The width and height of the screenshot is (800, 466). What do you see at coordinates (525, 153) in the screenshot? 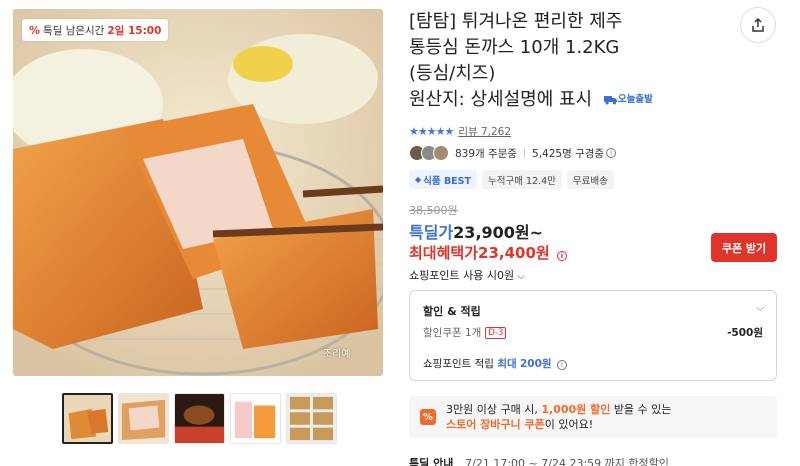
I see `divider` at bounding box center [525, 153].